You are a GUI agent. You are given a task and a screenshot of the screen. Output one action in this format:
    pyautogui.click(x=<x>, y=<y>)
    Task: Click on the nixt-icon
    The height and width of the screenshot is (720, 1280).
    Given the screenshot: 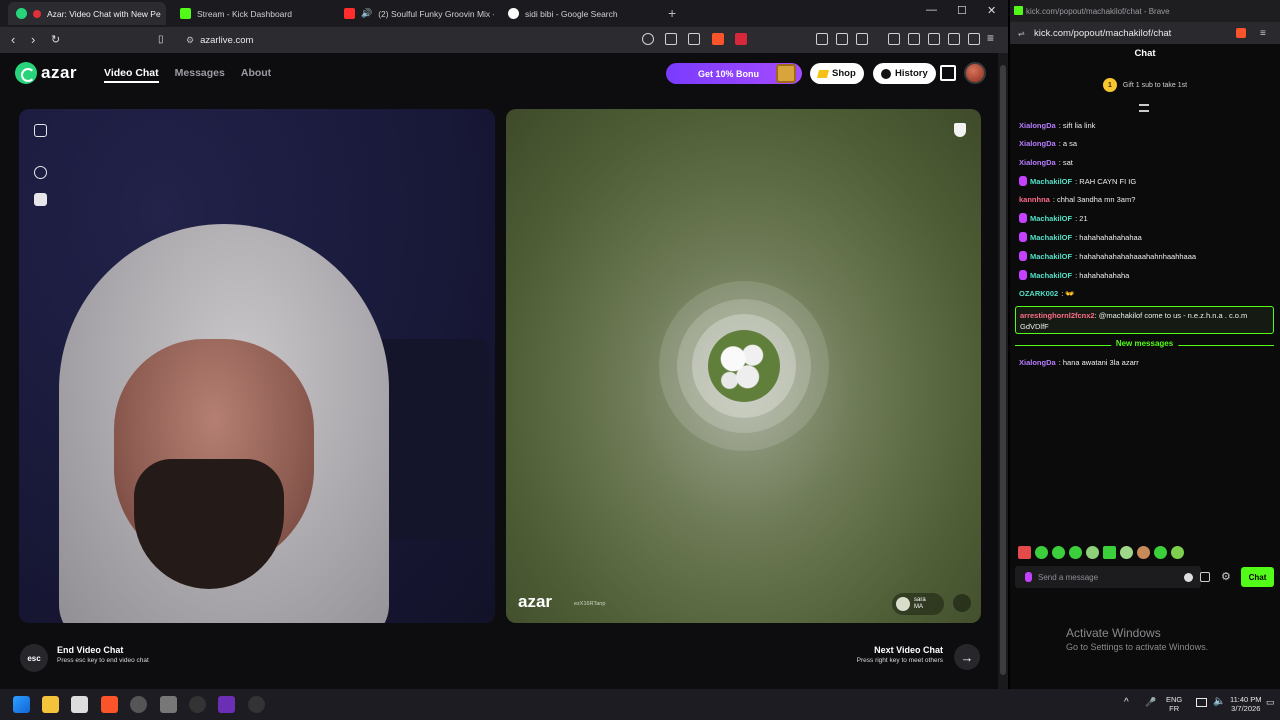 What is the action you would take?
    pyautogui.click(x=226, y=704)
    